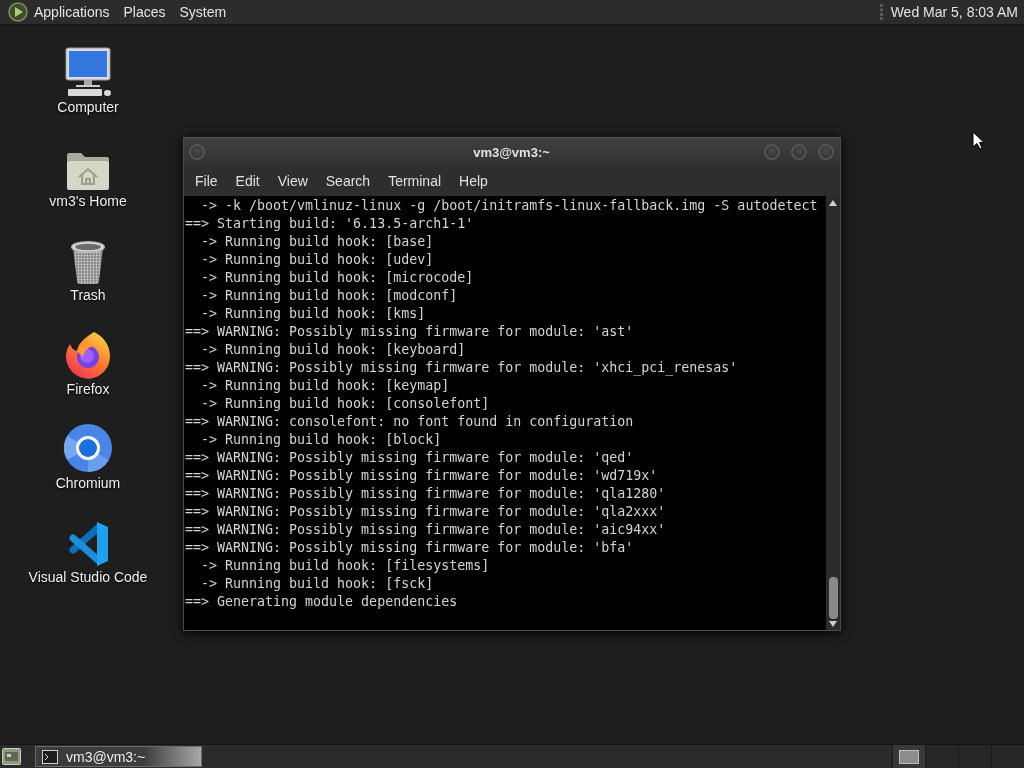 Image resolution: width=1024 pixels, height=768 pixels. Describe the element at coordinates (330, 224) in the screenshot. I see `terminal-line: ==> Starting build: '6.13.5-arch1-1'` at that location.